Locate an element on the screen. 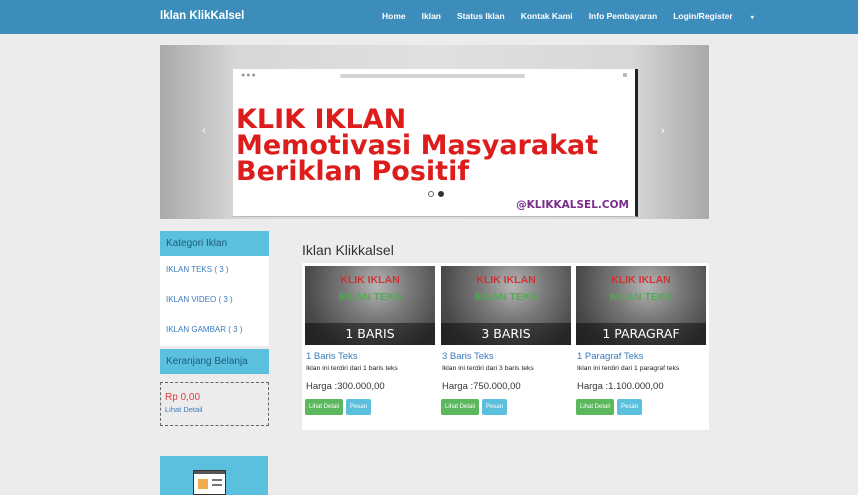 Image resolution: width=858 pixels, height=495 pixels. slide-line-2: Memotivasi Masyarakat is located at coordinates (417, 145).